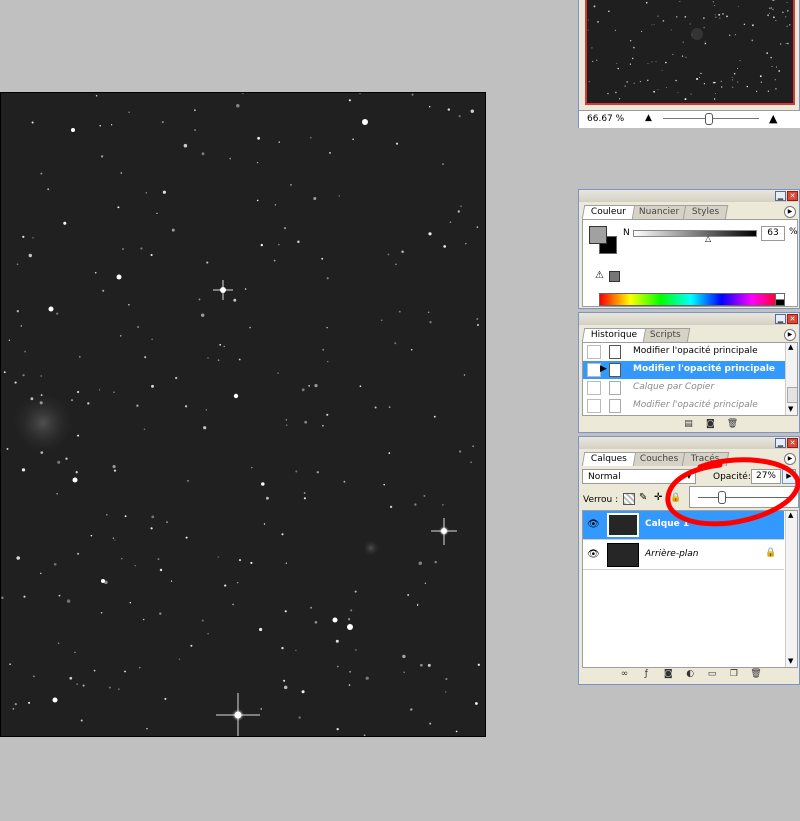 This screenshot has height=821, width=800. What do you see at coordinates (609, 459) in the screenshot?
I see `tab-calques: Calques` at bounding box center [609, 459].